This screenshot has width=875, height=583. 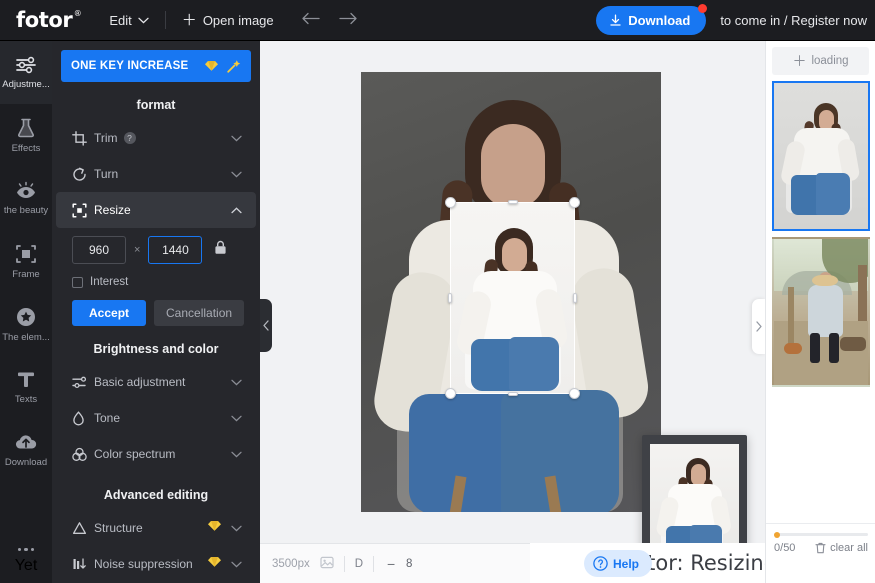 I want to click on rail-item-download: Download, so click(x=26, y=450).